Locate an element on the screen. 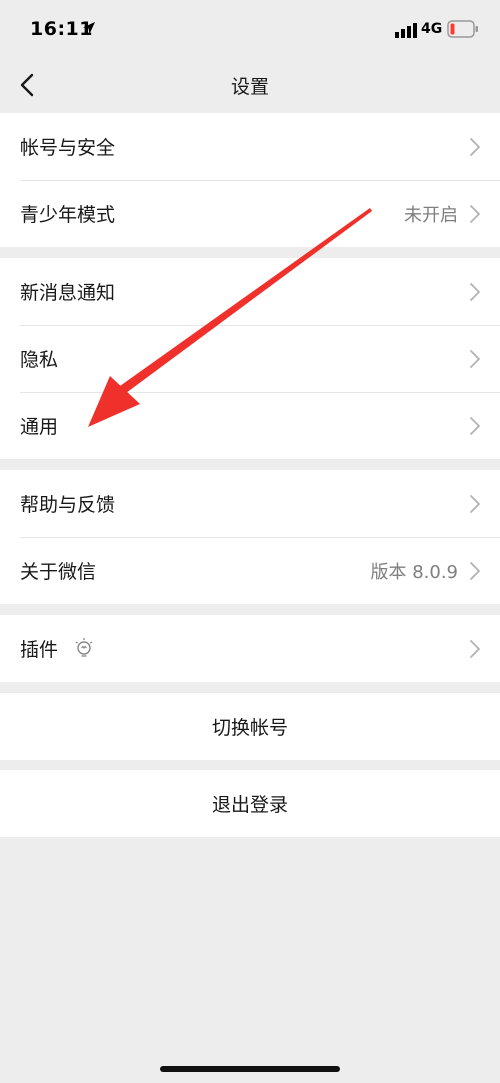 The image size is (500, 1083). switch-account-button: 切换帐号 is located at coordinates (250, 726).